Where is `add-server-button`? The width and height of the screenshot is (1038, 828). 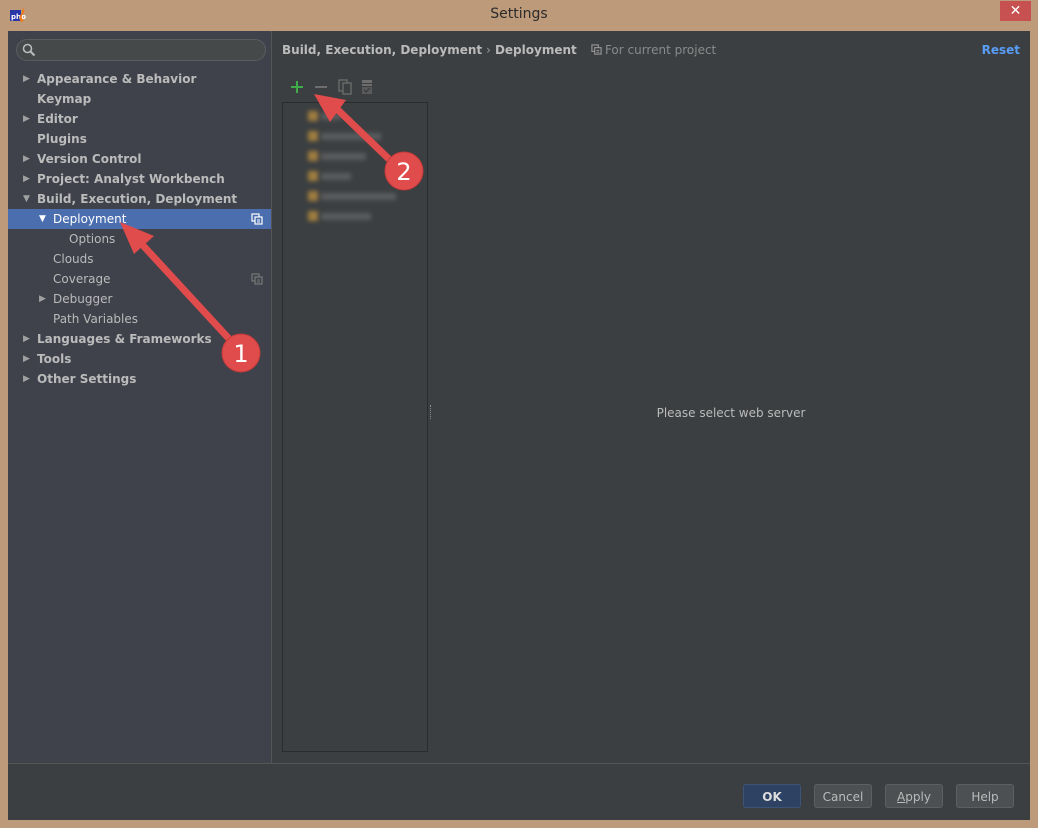
add-server-button is located at coordinates (297, 88).